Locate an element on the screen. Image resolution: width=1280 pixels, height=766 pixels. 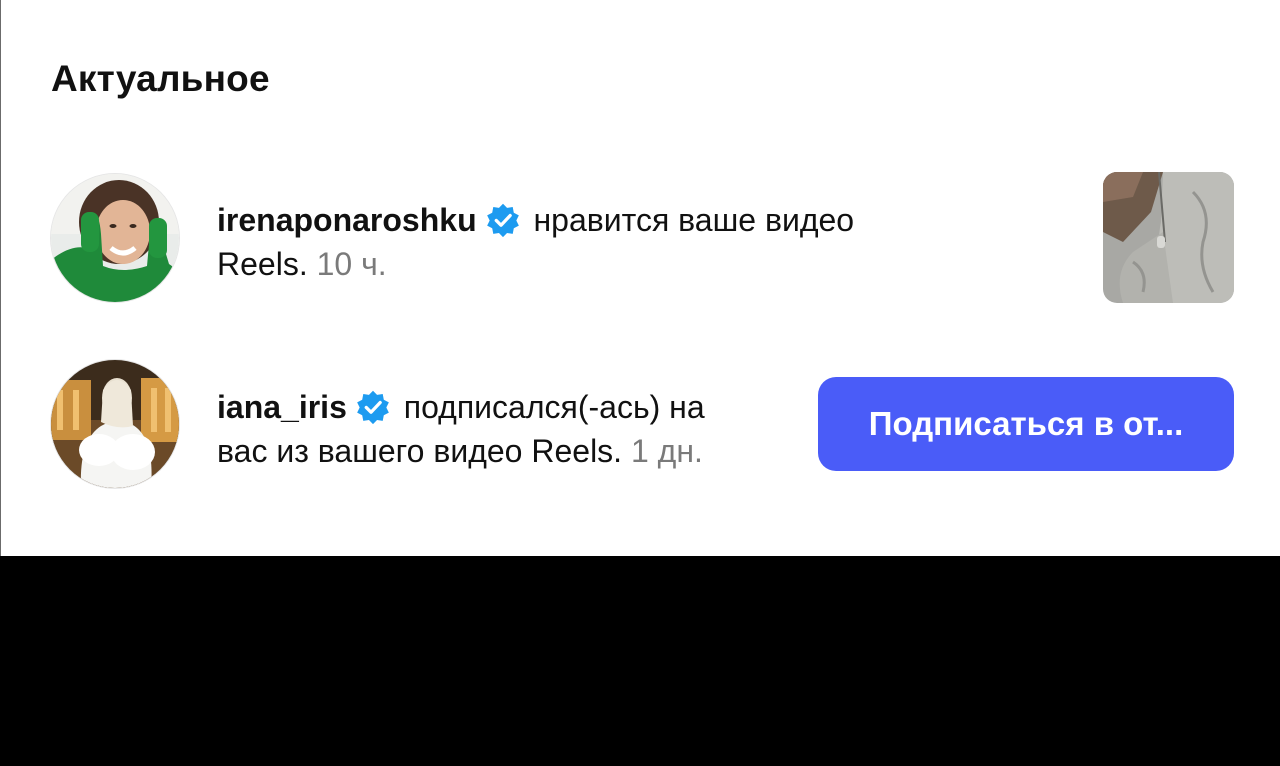
notification-action-cont: вас из вашего видео Reels. is located at coordinates (420, 451).